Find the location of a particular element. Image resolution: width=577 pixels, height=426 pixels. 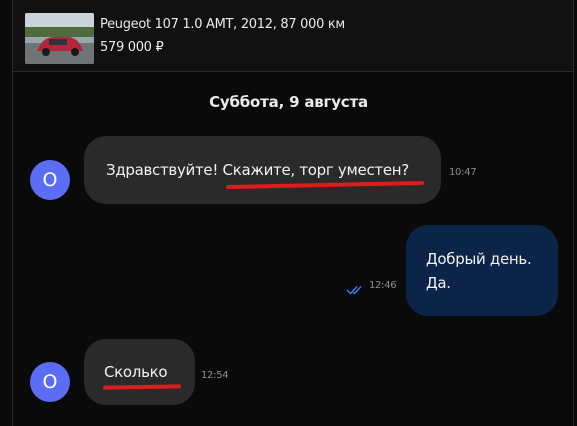

date-separator: Суббота, 9 августа is located at coordinates (288, 102).